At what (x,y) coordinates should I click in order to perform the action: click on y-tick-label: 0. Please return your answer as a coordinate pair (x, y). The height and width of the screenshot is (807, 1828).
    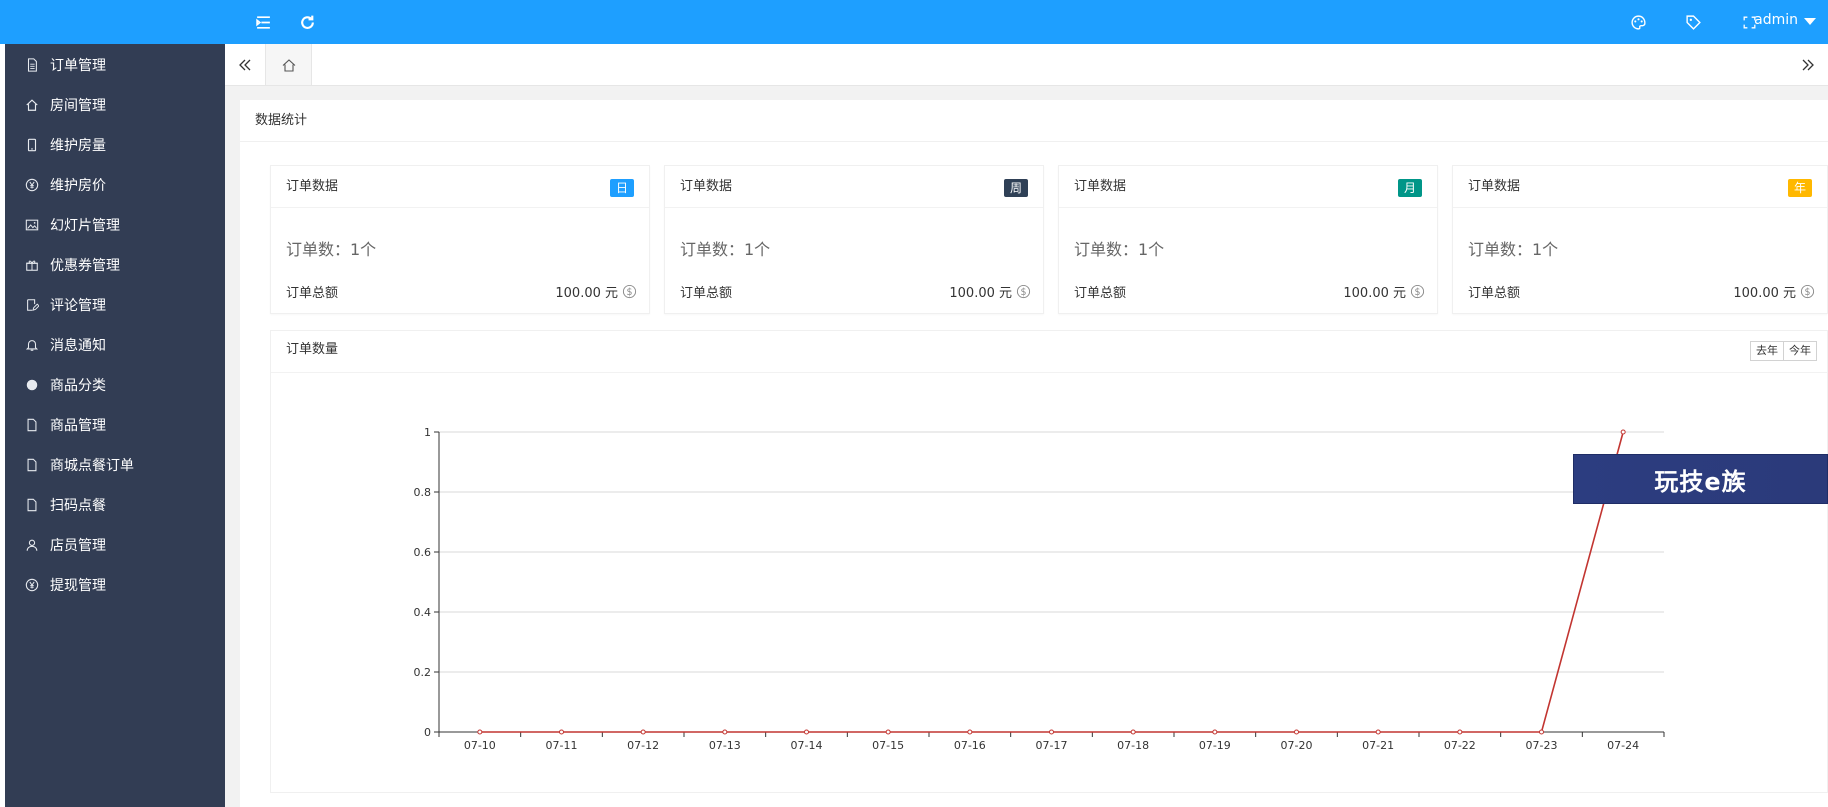
    Looking at the image, I should click on (427, 732).